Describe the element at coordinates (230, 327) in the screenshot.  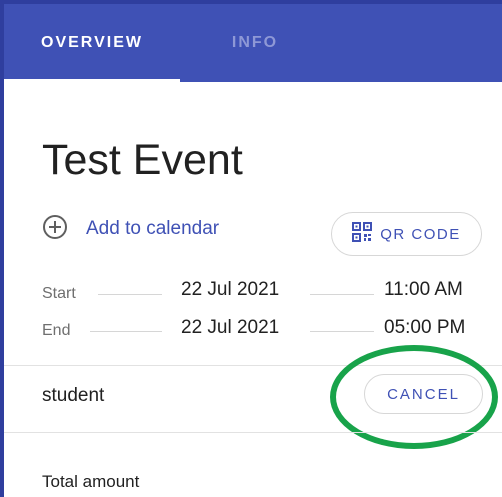
I see `end-date: 22 Jul 2021` at that location.